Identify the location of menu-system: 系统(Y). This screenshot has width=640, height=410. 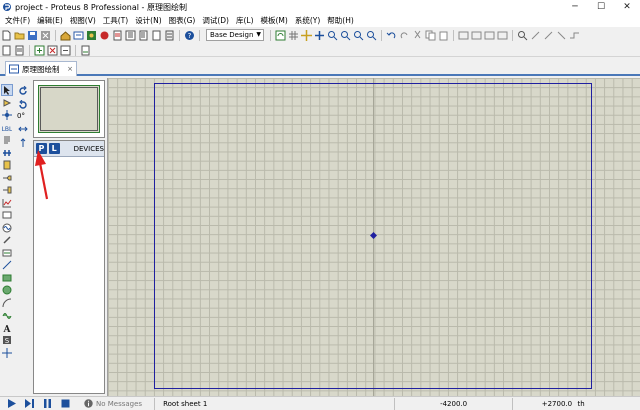
(309, 20).